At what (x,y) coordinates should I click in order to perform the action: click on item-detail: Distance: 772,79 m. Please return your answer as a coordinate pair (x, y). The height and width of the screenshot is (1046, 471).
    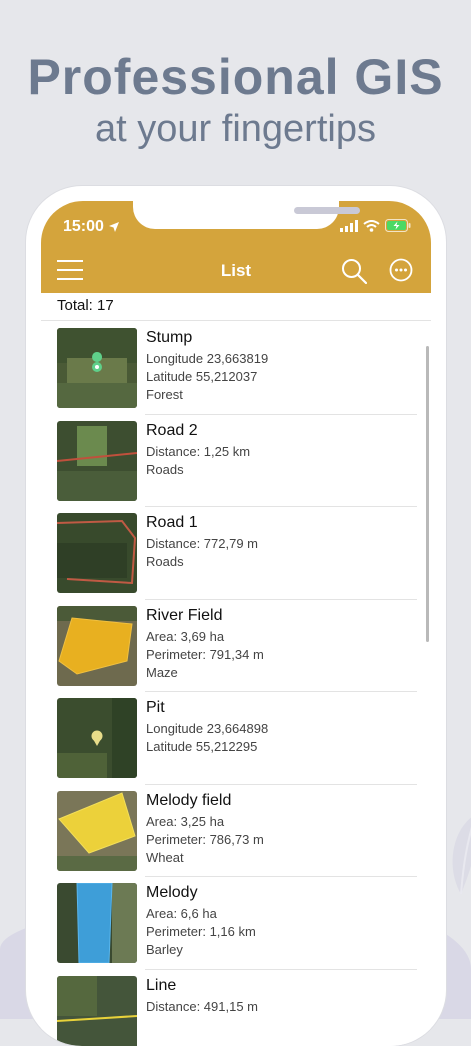
    Looking at the image, I should click on (202, 544).